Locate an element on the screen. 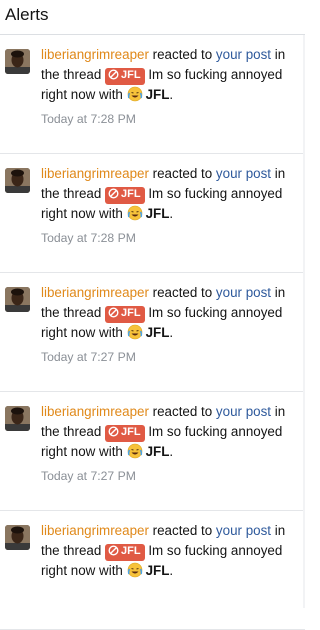  scrollbar-track is located at coordinates (304, 321).